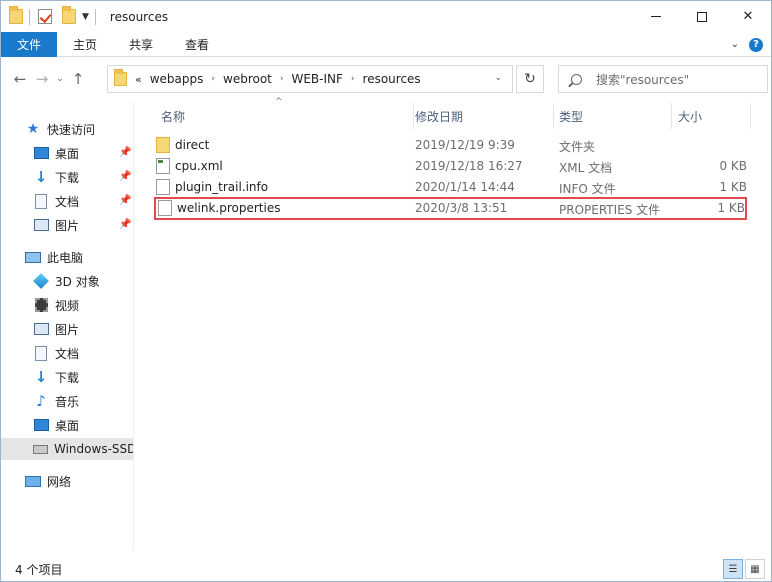 This screenshot has width=772, height=582. What do you see at coordinates (284, 116) in the screenshot?
I see `column-header-name: 名称` at bounding box center [284, 116].